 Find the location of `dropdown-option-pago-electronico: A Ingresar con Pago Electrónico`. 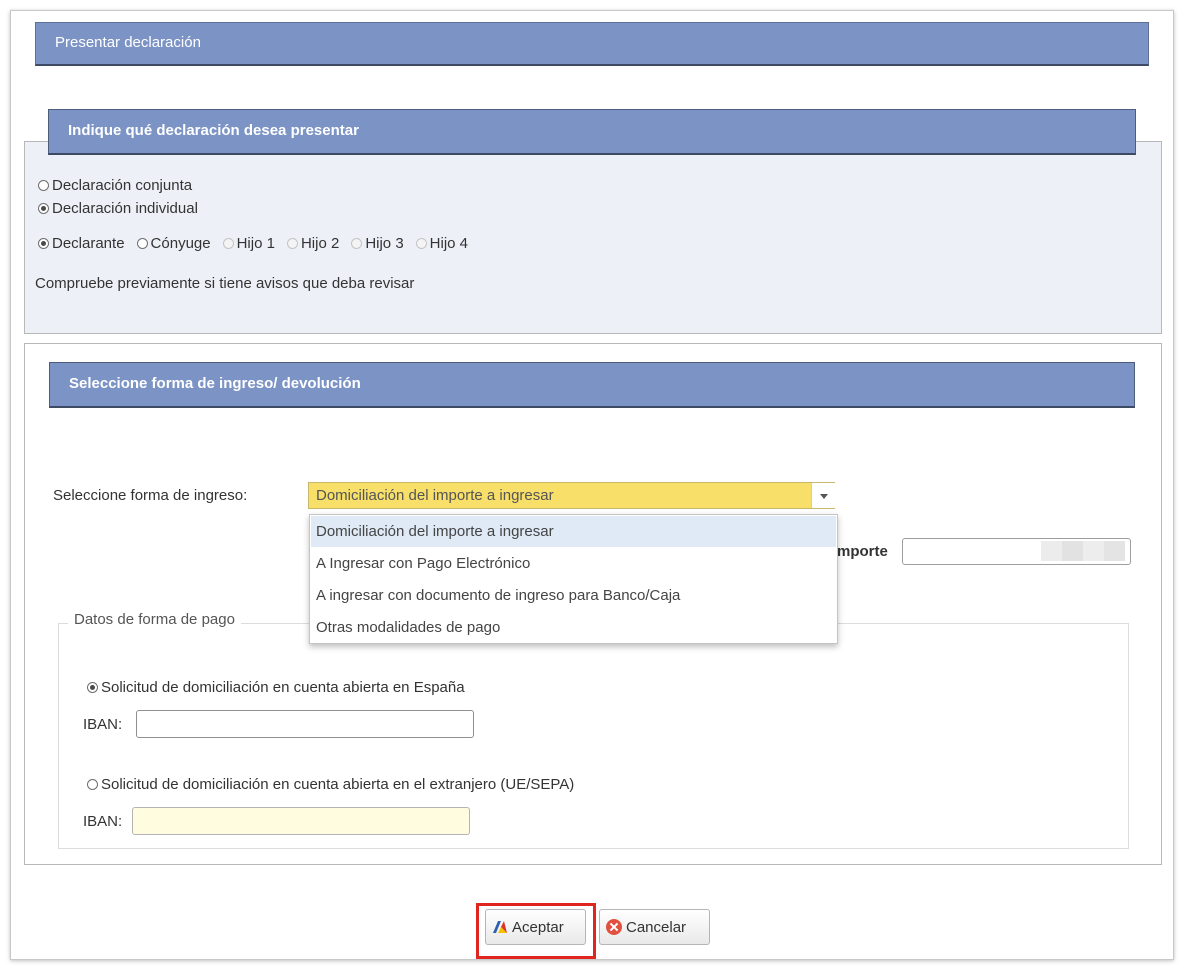

dropdown-option-pago-electronico: A Ingresar con Pago Electrónico is located at coordinates (573, 563).